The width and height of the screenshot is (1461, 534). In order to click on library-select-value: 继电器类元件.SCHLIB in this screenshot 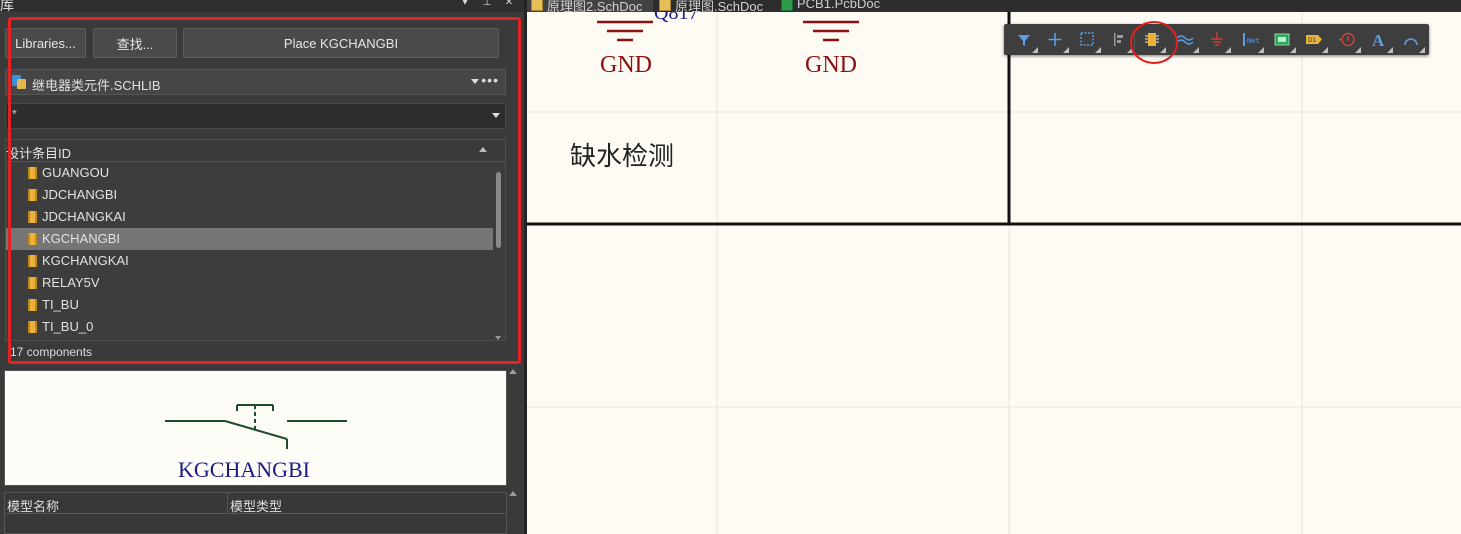, I will do `click(96, 85)`.